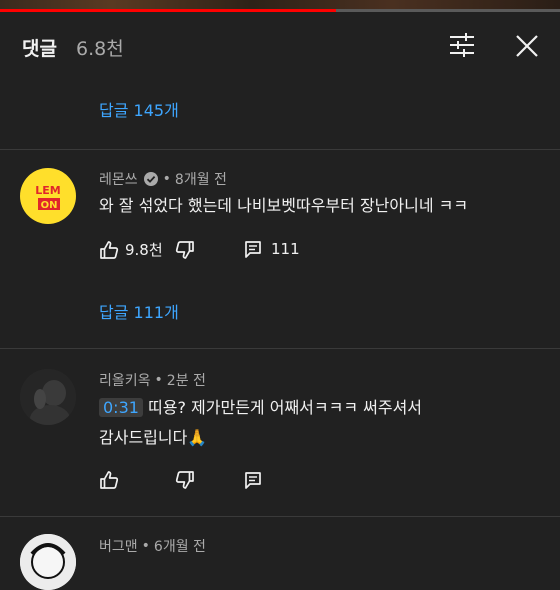 This screenshot has width=560, height=590. I want to click on author-name: 리올키옥, so click(125, 380).